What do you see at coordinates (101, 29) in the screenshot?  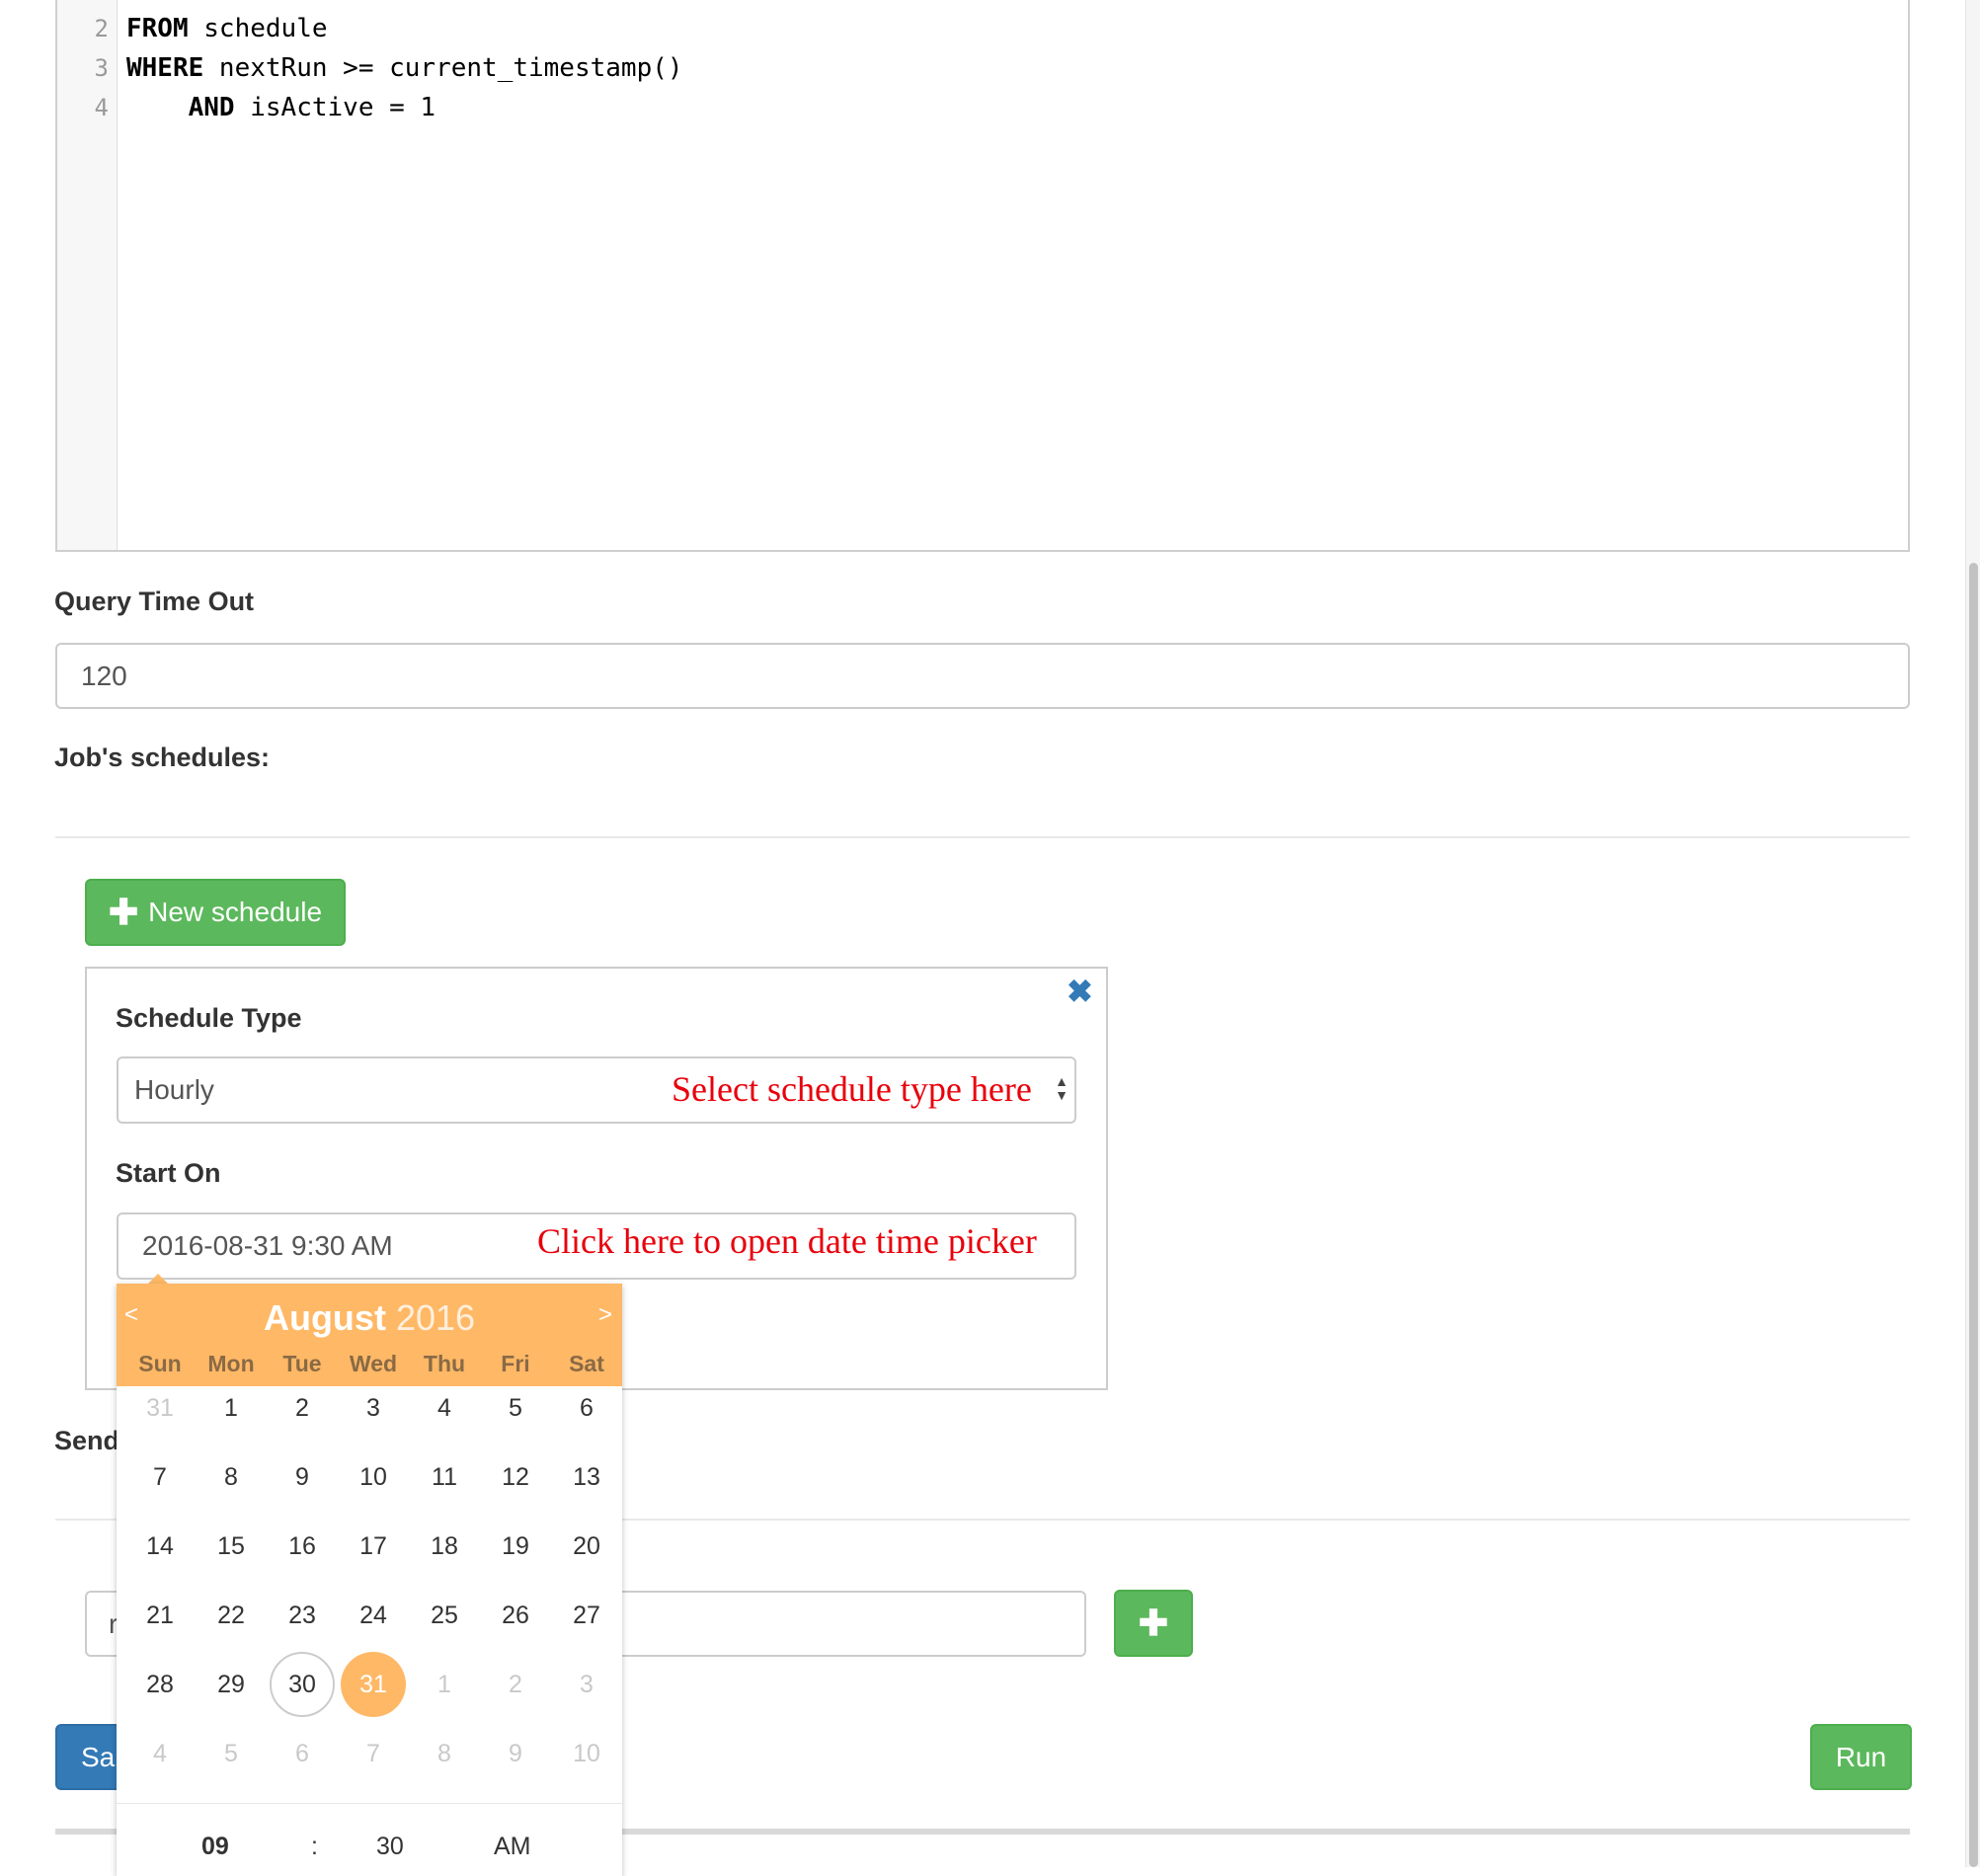 I see `line-number: 2` at bounding box center [101, 29].